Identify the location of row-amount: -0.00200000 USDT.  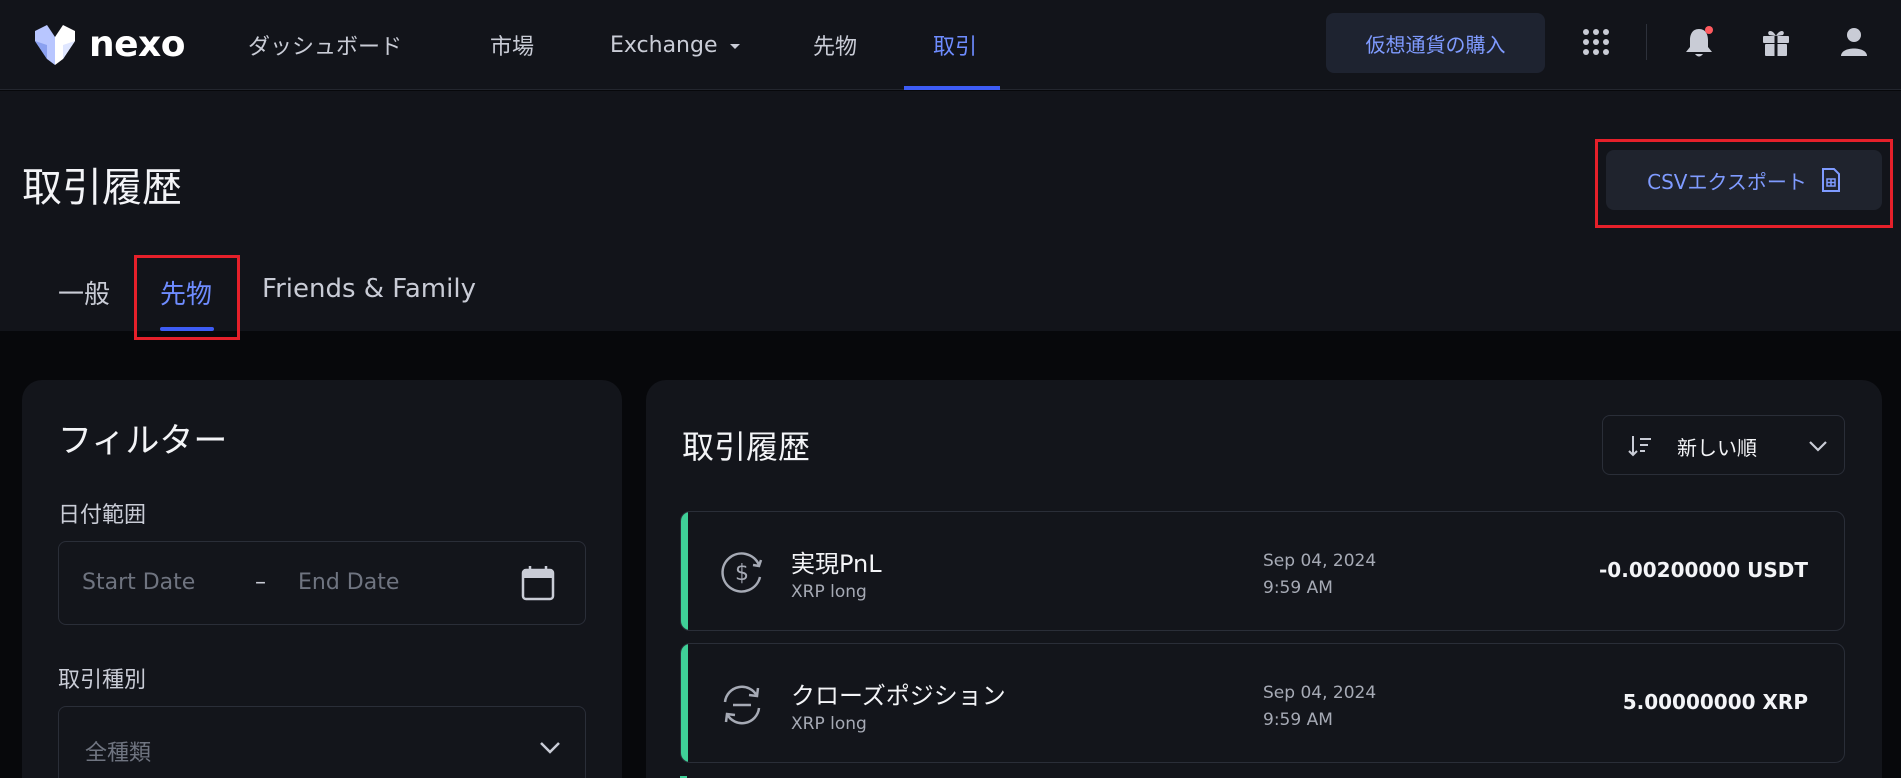
(1703, 570).